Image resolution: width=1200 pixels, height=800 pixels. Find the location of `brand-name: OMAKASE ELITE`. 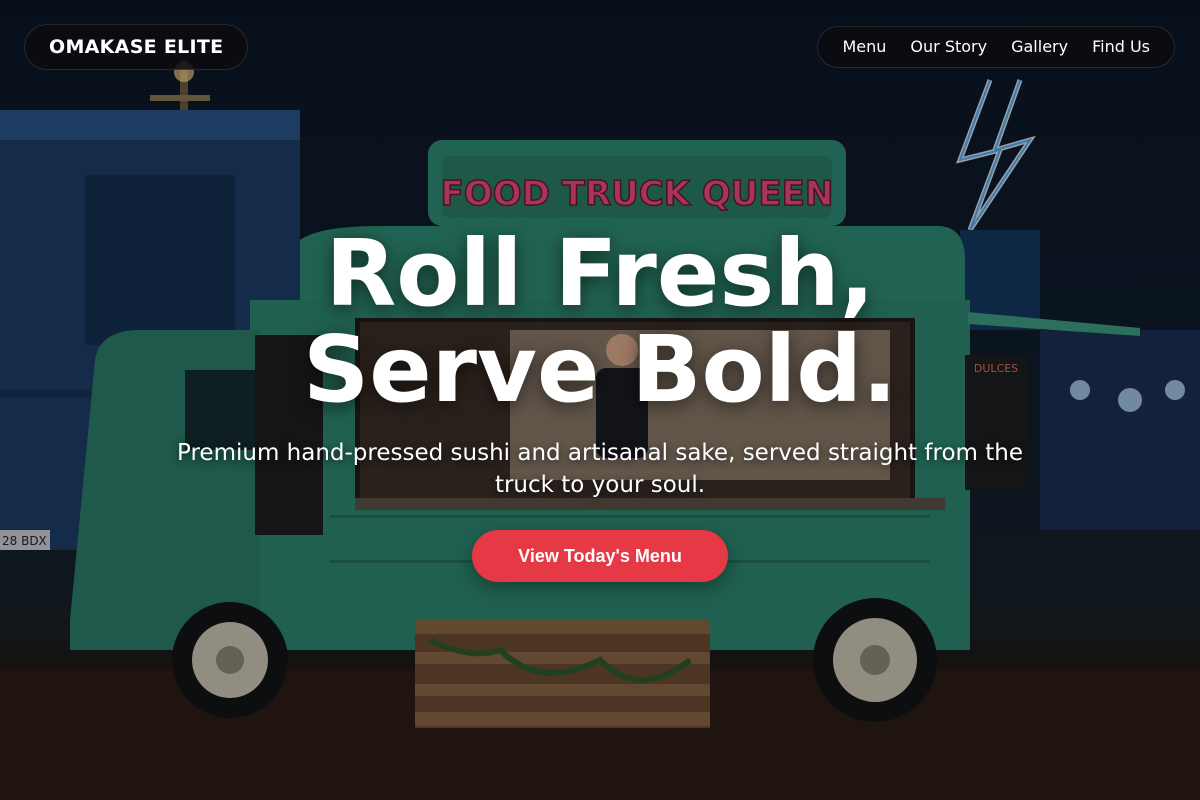

brand-name: OMAKASE ELITE is located at coordinates (136, 47).